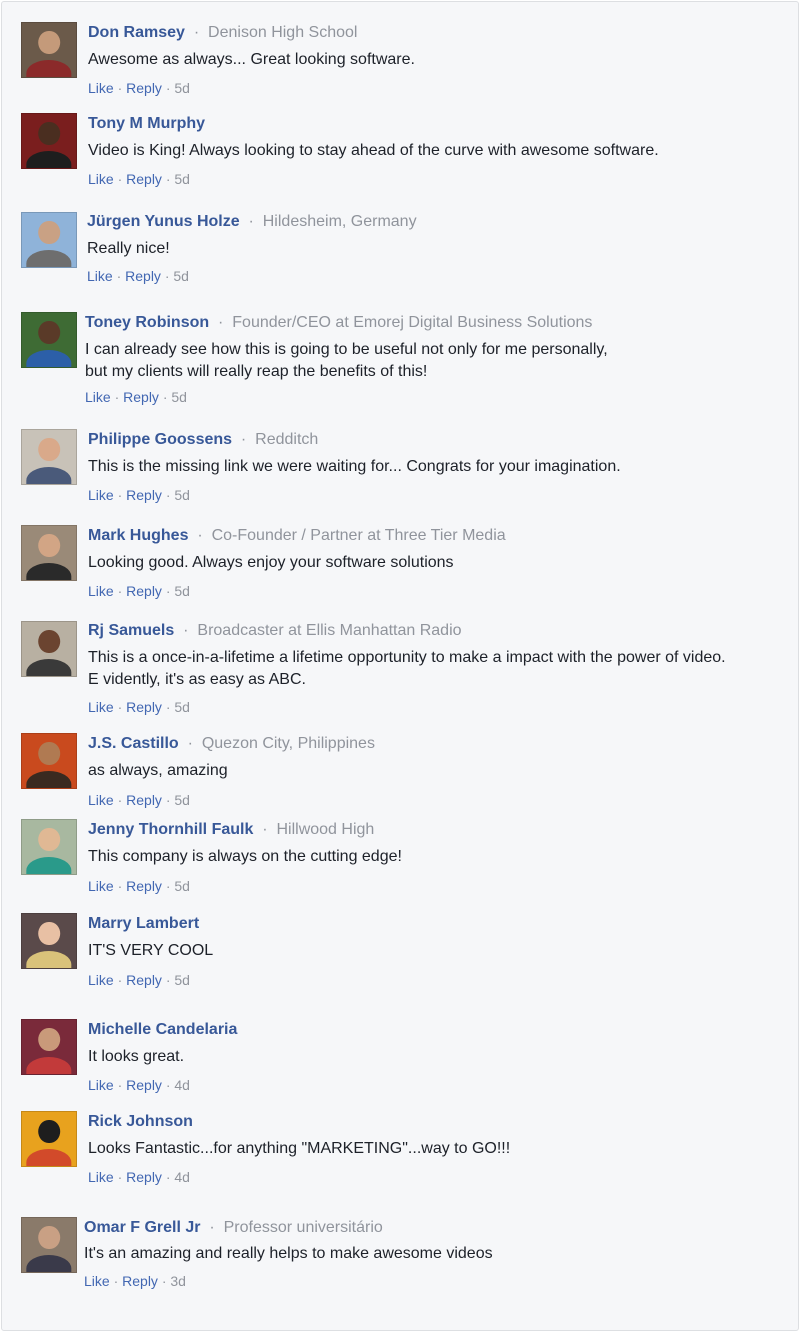 The image size is (800, 1332). I want to click on commenter-name: Philippe Goossens, so click(160, 439).